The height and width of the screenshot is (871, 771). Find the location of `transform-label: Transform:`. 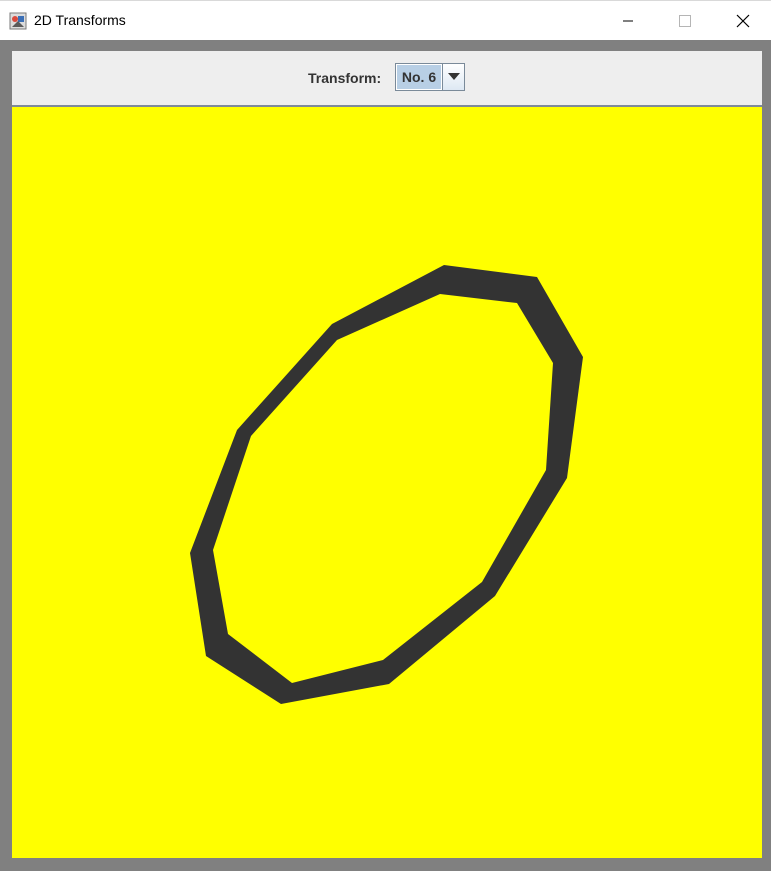

transform-label: Transform: is located at coordinates (345, 78).